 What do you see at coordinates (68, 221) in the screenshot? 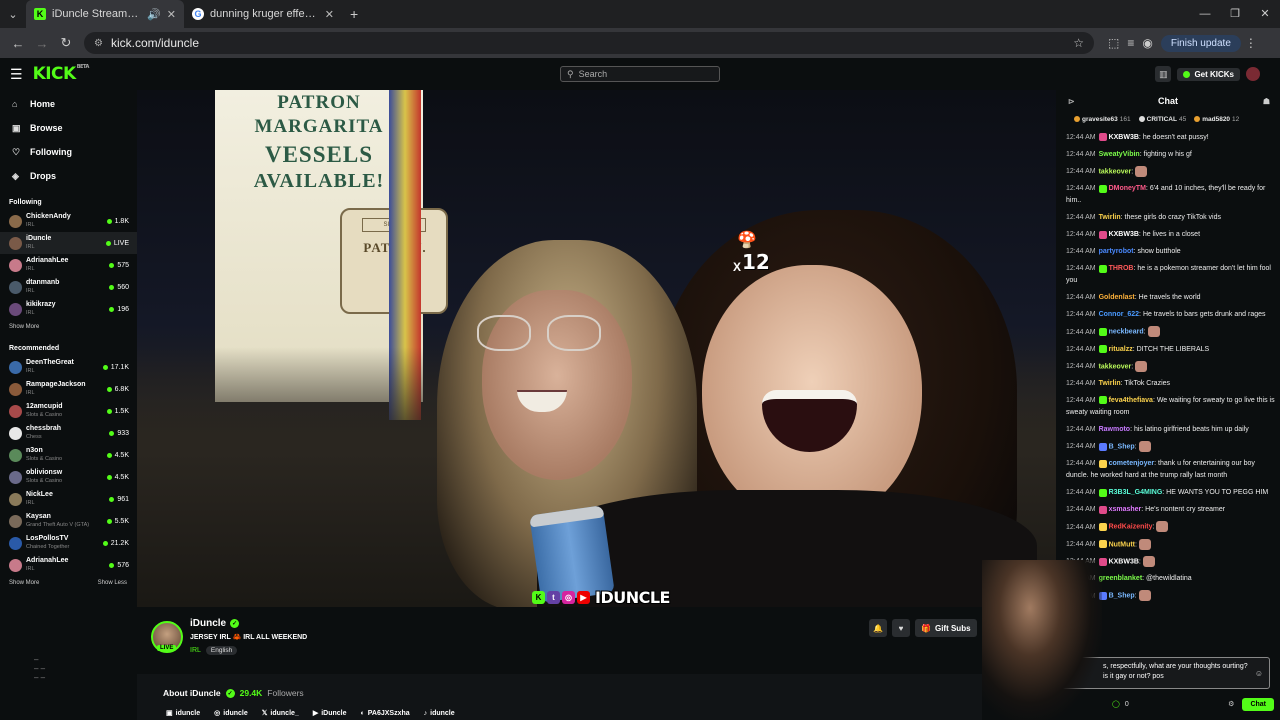
I see `channel-item: ChickenAndy IRL 1.8K` at bounding box center [68, 221].